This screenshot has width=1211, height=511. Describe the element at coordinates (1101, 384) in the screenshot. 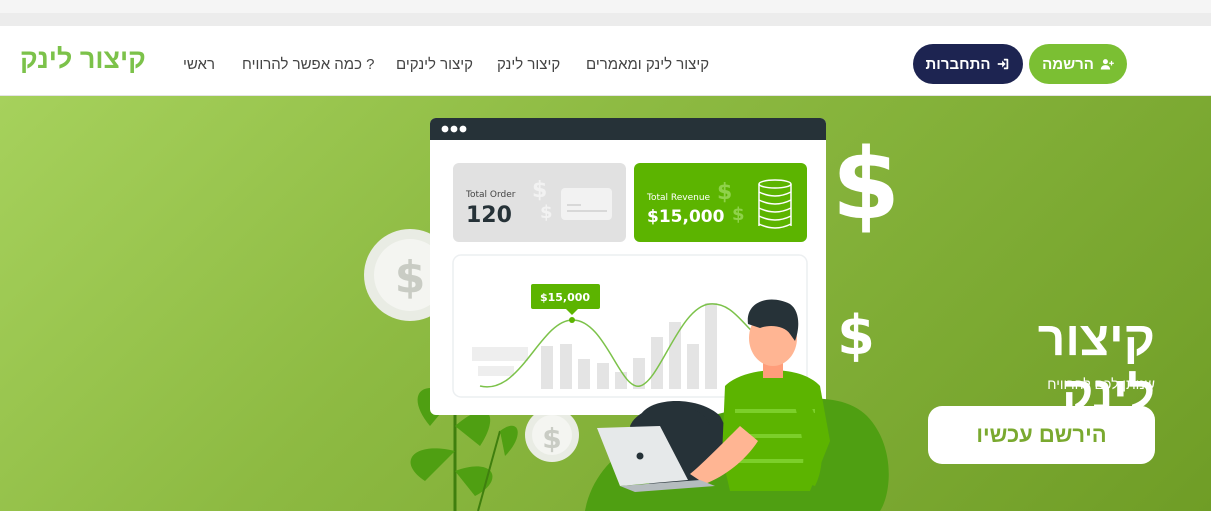

I see `hero-subtitle: שנותן לכם להרוויח` at that location.